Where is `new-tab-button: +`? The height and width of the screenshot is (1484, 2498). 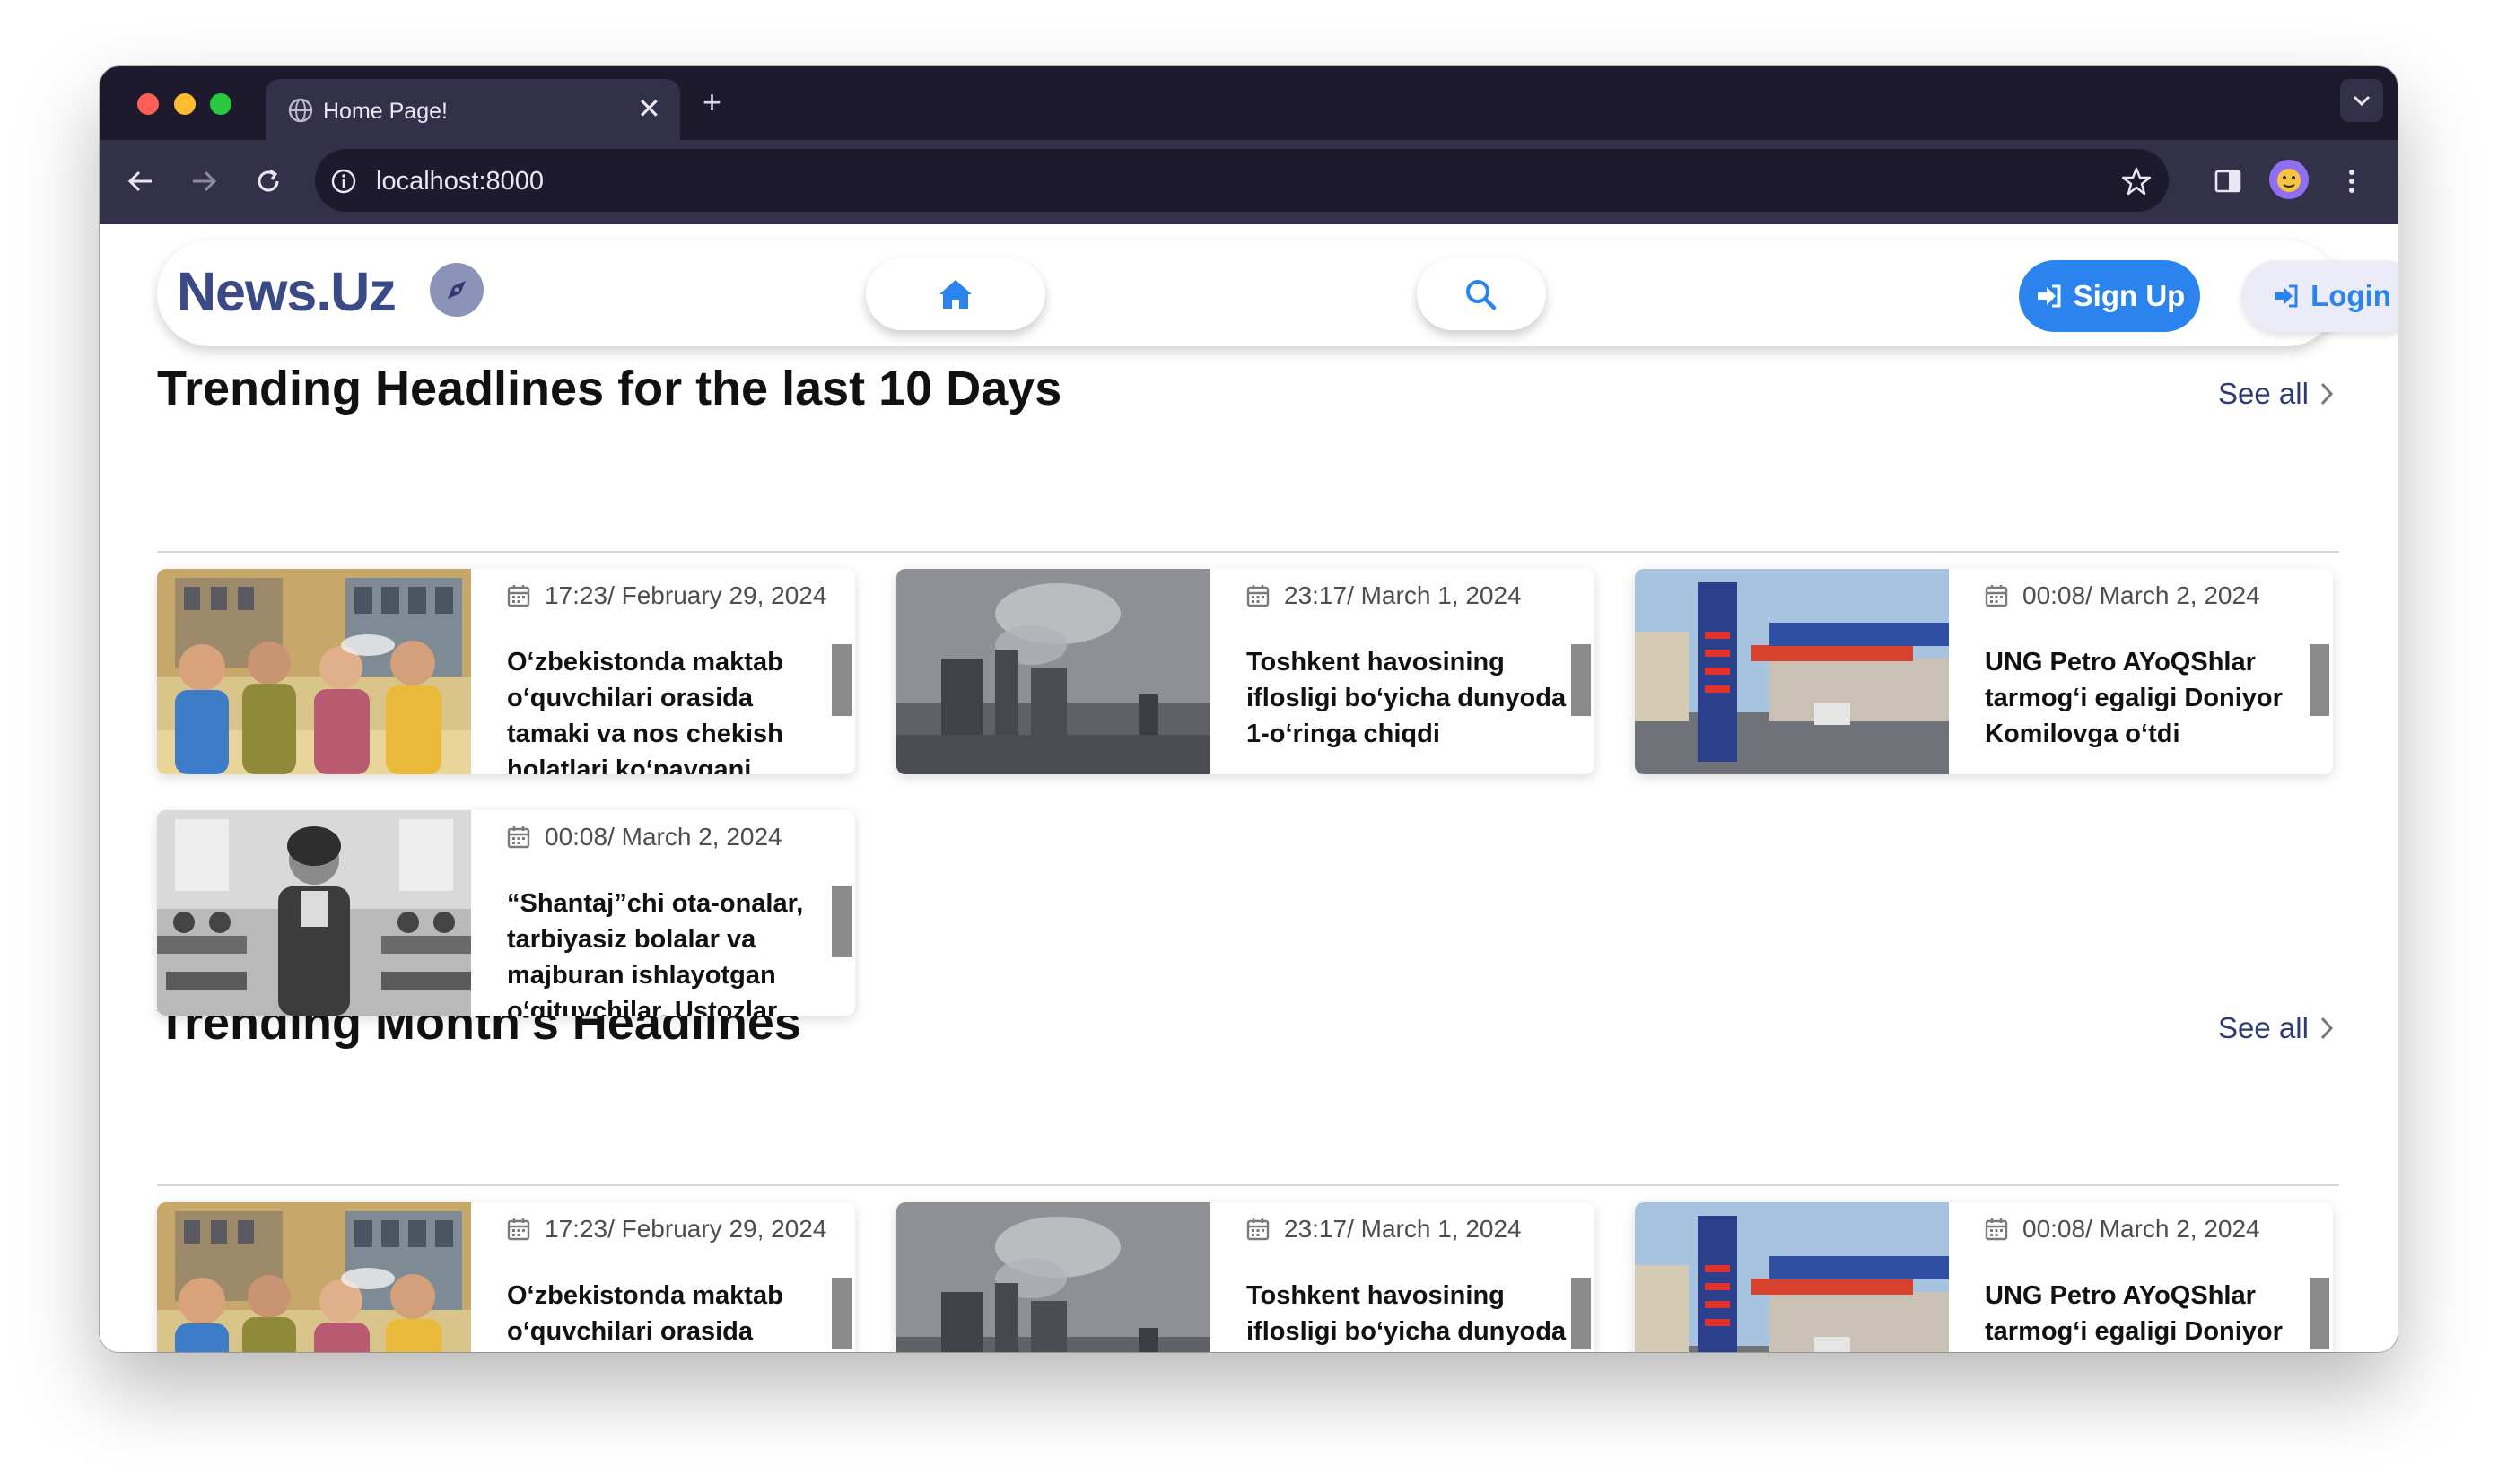 new-tab-button: + is located at coordinates (712, 102).